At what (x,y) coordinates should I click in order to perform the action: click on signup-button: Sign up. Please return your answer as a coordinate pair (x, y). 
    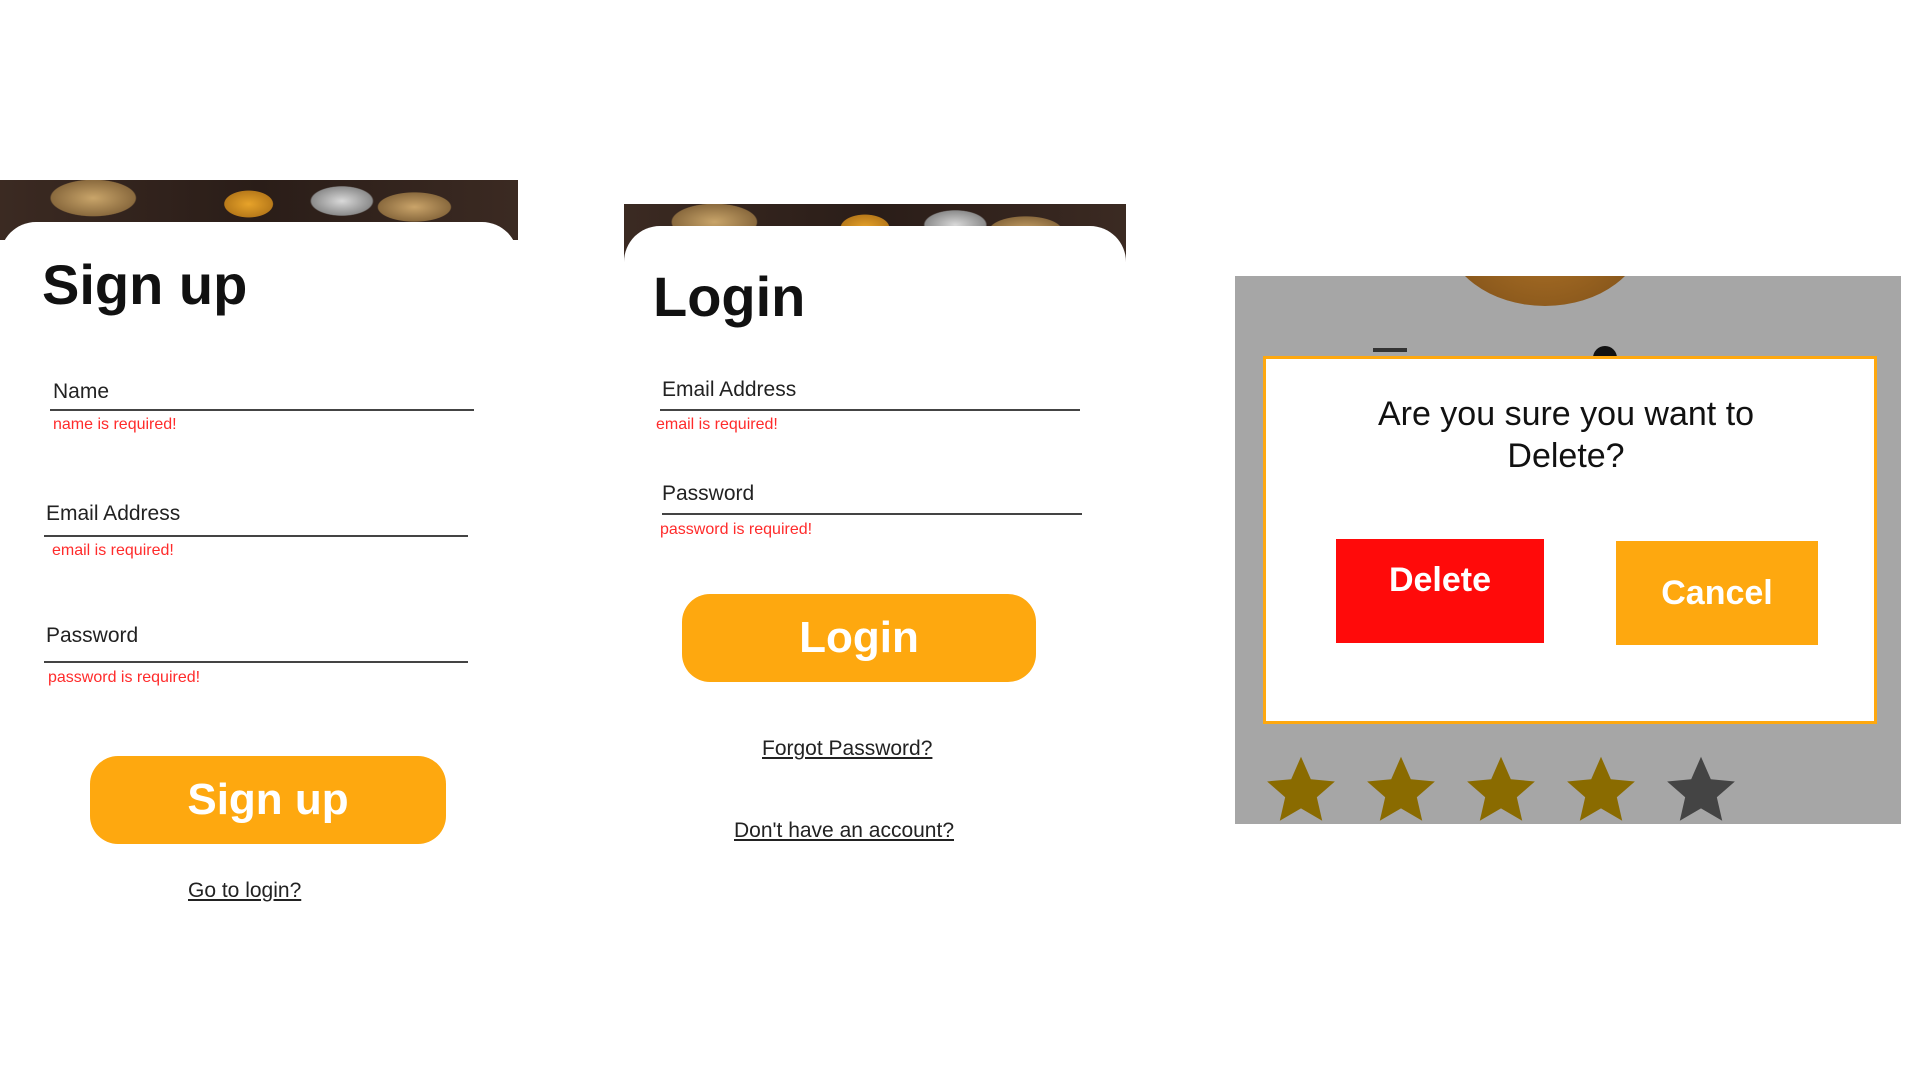
    Looking at the image, I should click on (268, 800).